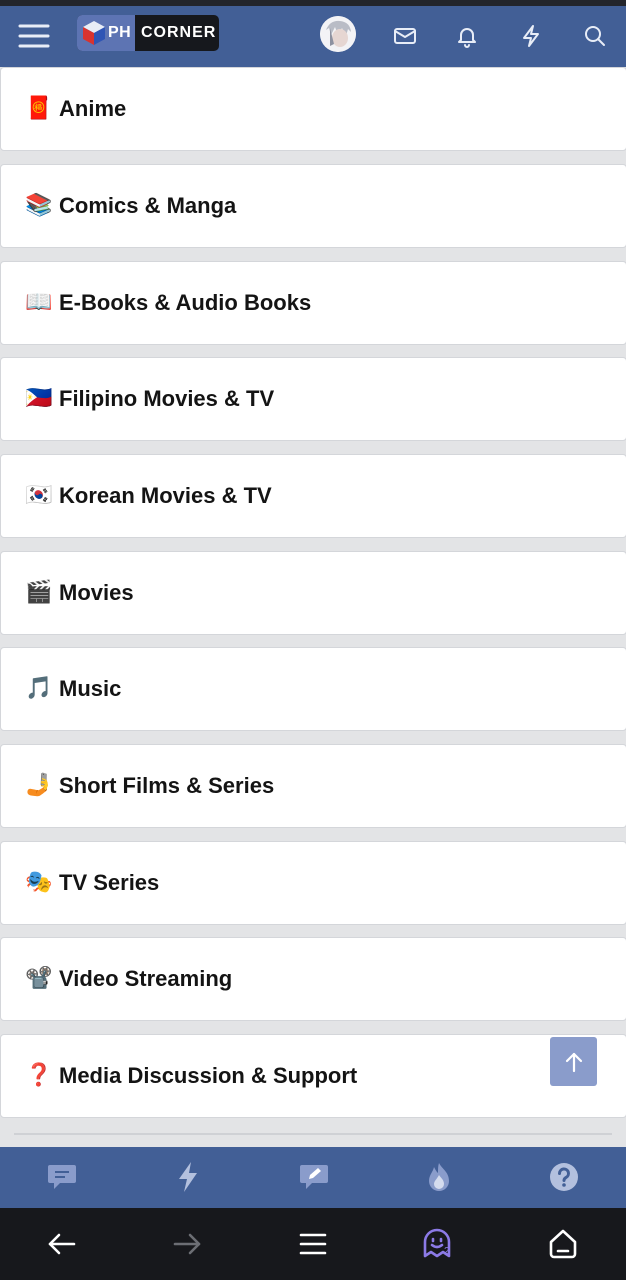  I want to click on logo-cube-icon, so click(94, 33).